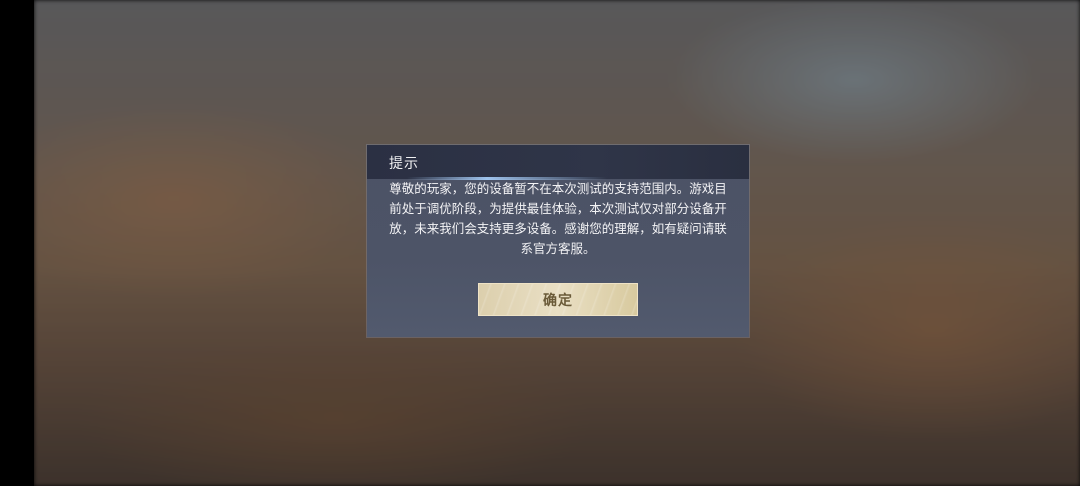 The height and width of the screenshot is (486, 1080). I want to click on confirm-button: 确定, so click(558, 299).